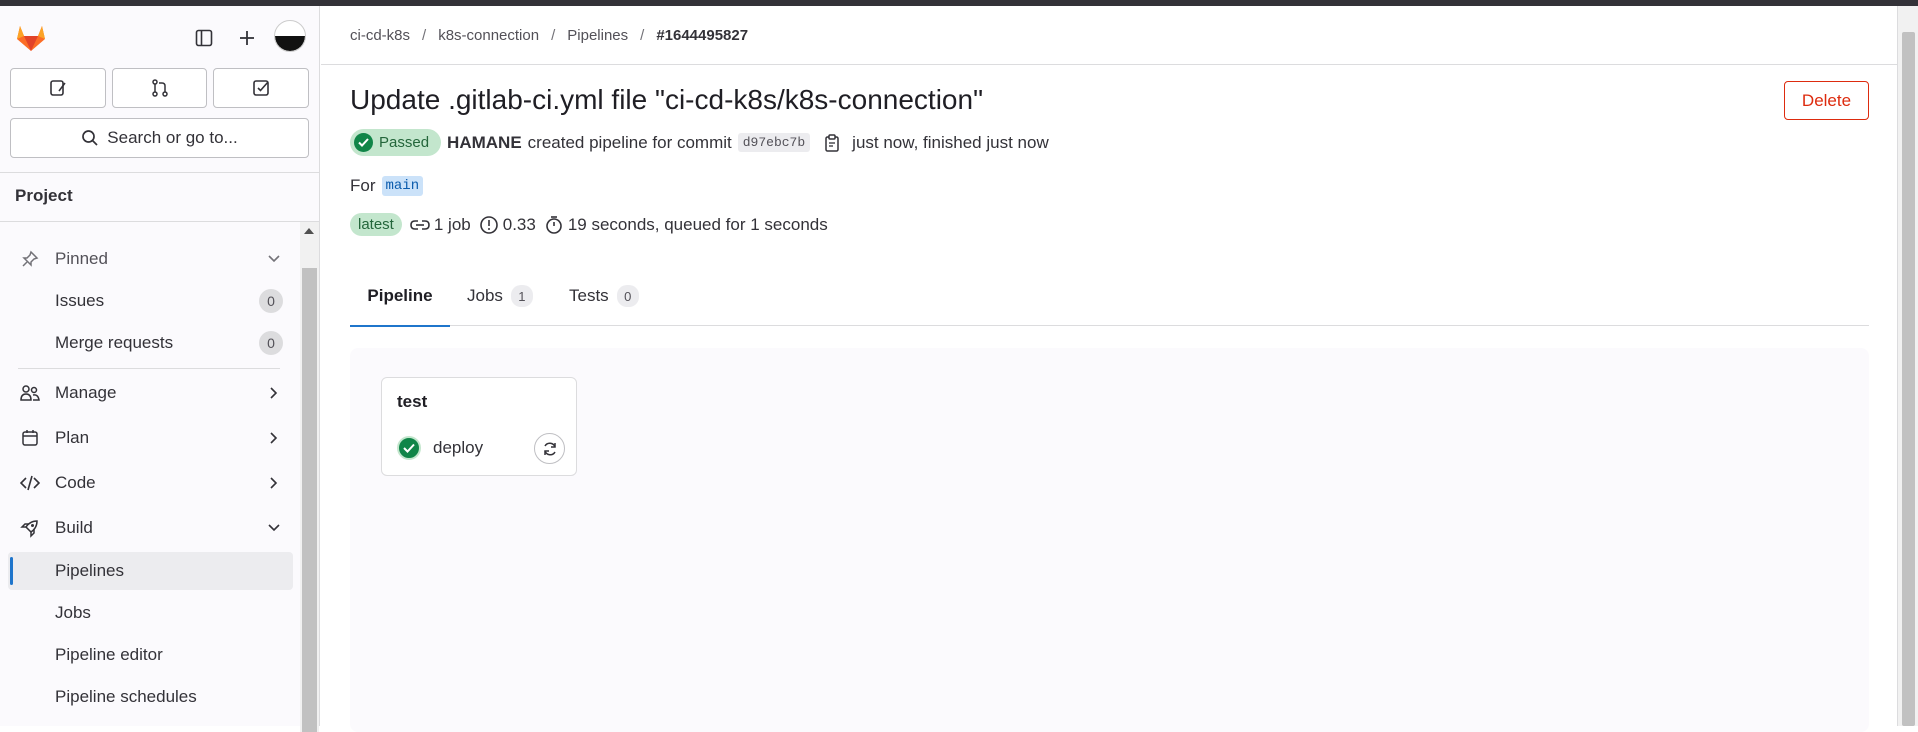 The image size is (1918, 732). What do you see at coordinates (485, 295) in the screenshot?
I see `tab-label: Jobs` at bounding box center [485, 295].